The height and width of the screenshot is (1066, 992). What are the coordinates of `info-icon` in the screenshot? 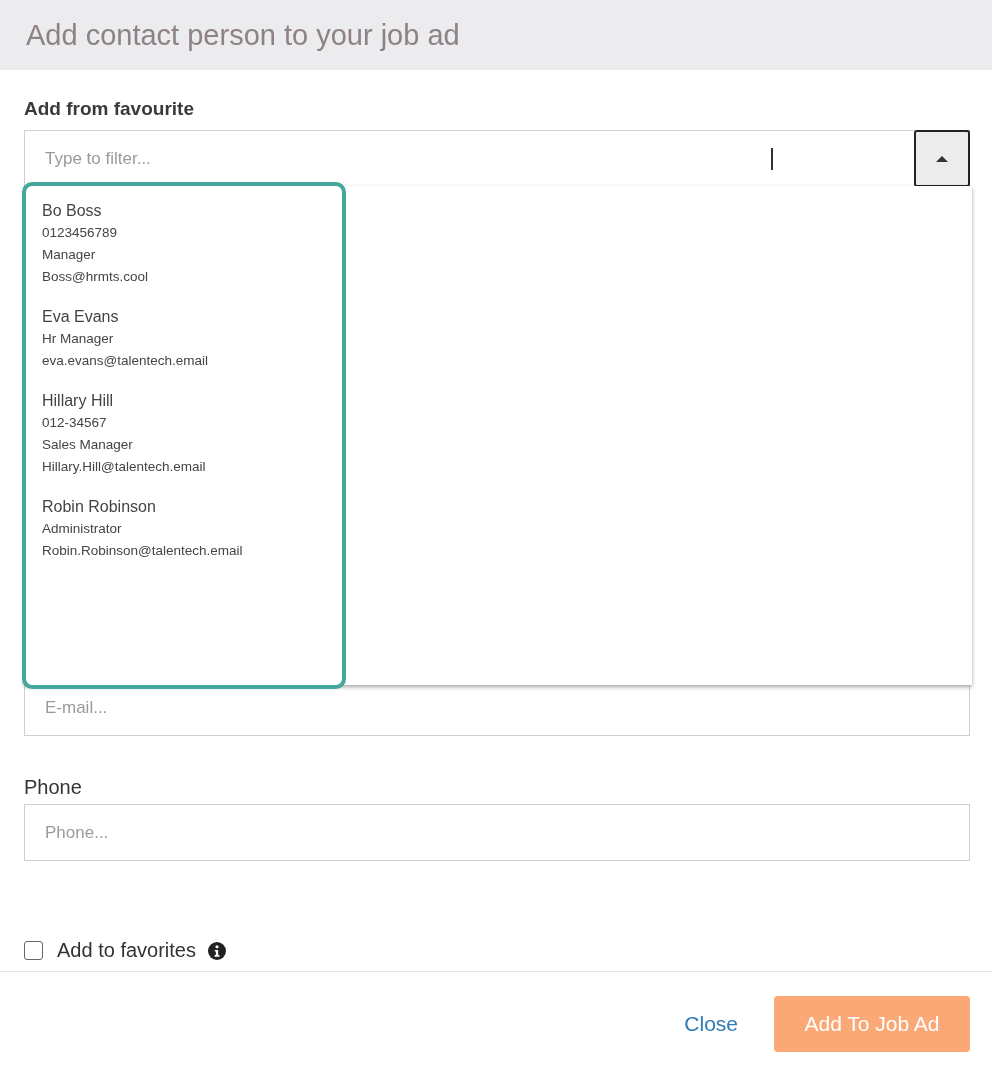 It's located at (216, 950).